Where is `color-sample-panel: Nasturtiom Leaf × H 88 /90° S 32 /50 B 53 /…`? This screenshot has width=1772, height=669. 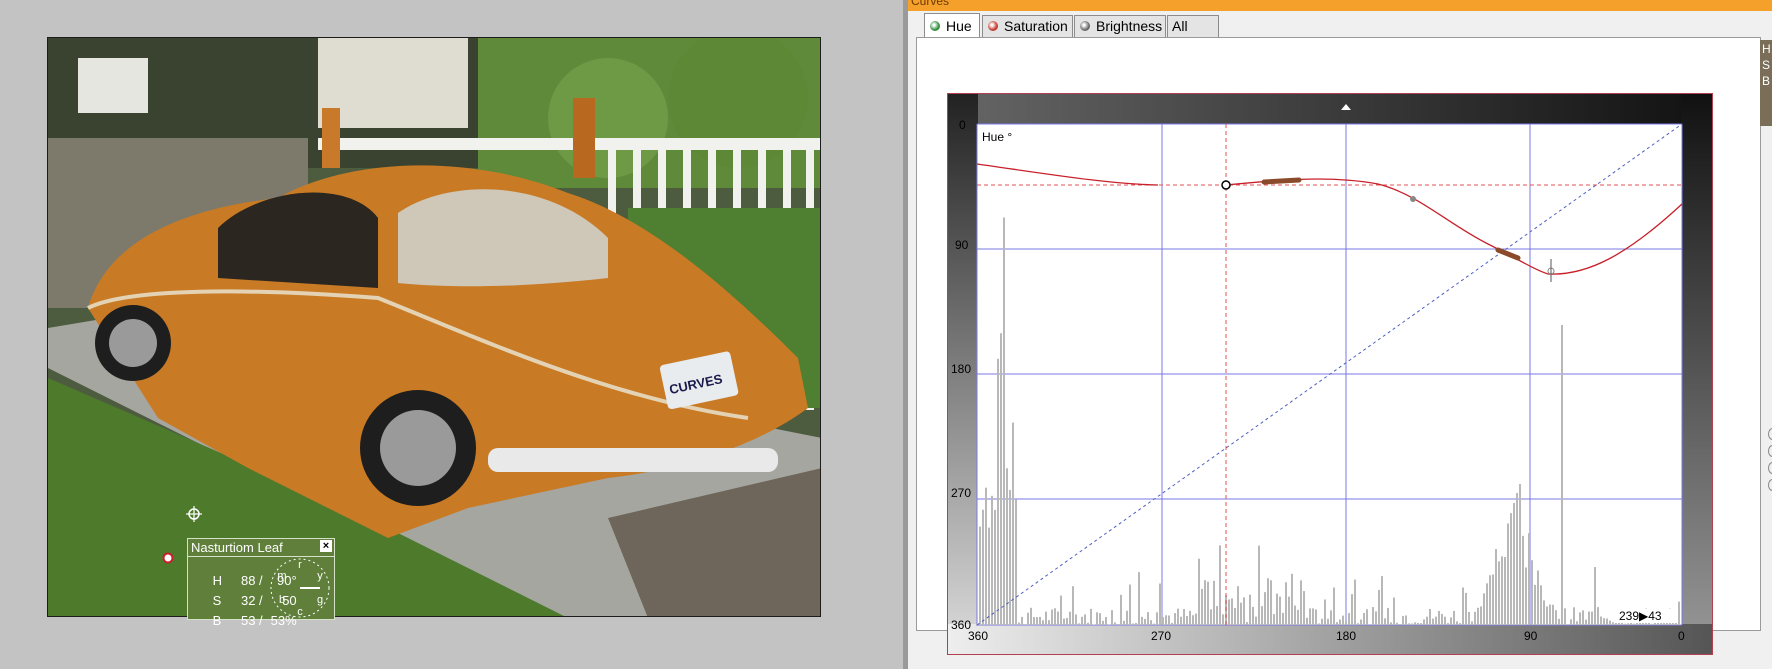 color-sample-panel: Nasturtiom Leaf × H 88 /90° S 32 /50 B 53 /… is located at coordinates (261, 583).